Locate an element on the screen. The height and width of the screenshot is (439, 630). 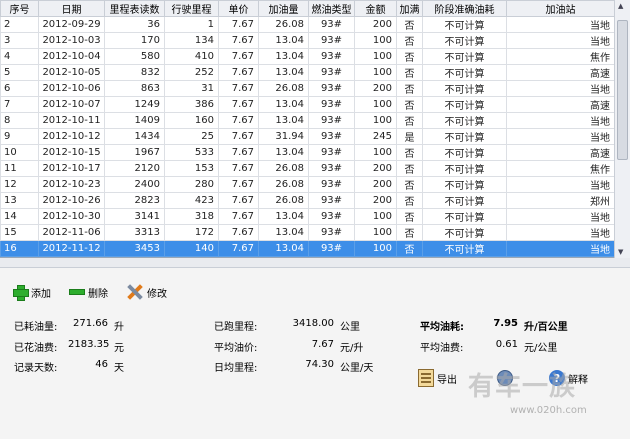
table-row: 2 2012-09-29 36 1 7.67 26.08 93# 200 否不可计算 当地 is located at coordinates (307, 24).